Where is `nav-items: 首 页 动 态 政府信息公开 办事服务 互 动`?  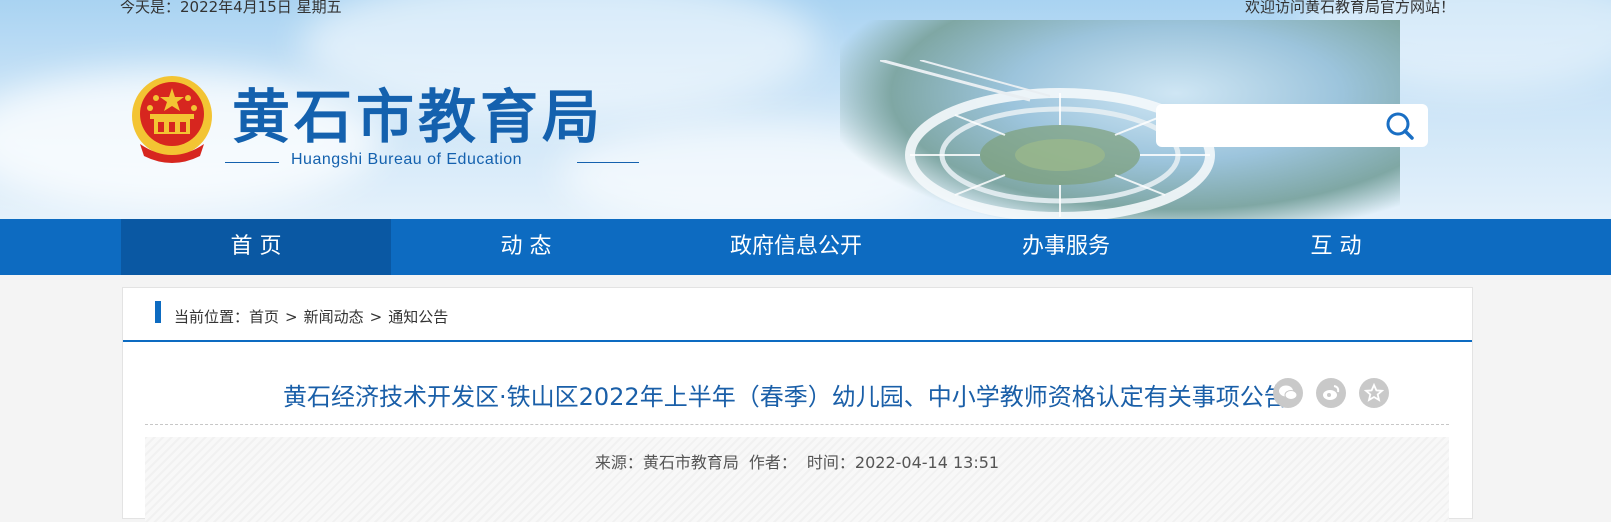 nav-items: 首 页 动 态 政府信息公开 办事服务 互 动 is located at coordinates (796, 247).